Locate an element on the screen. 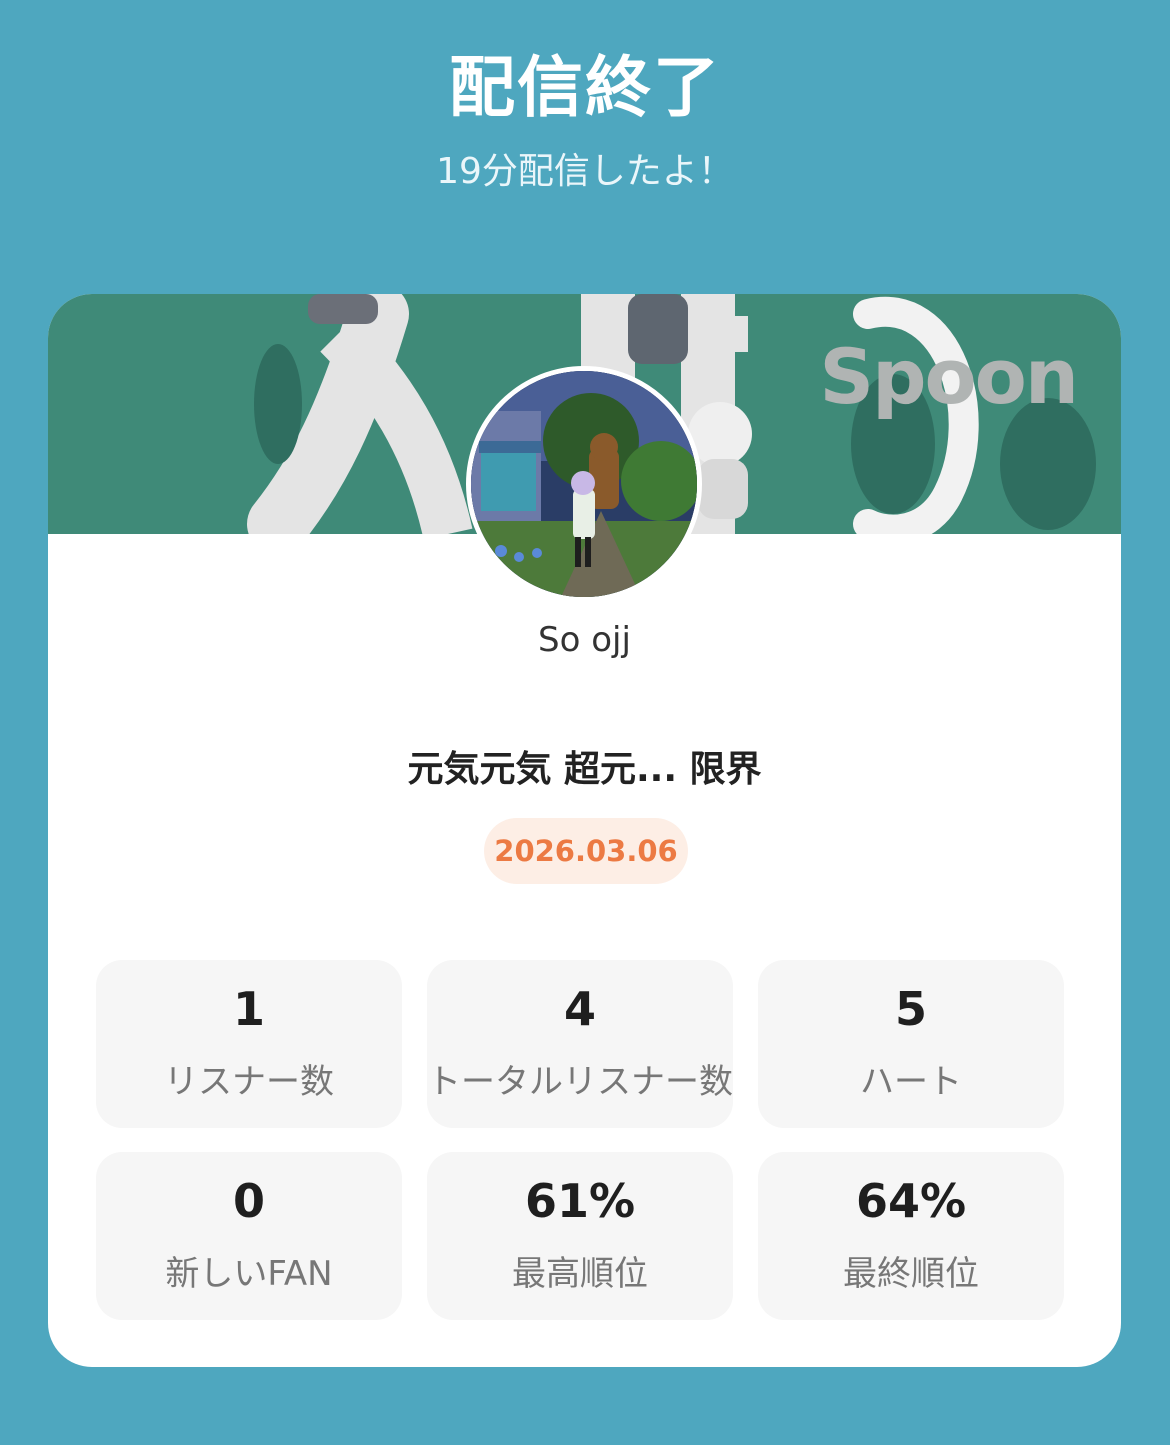  stream-title: 元気元気 超元... 限界 is located at coordinates (584, 769).